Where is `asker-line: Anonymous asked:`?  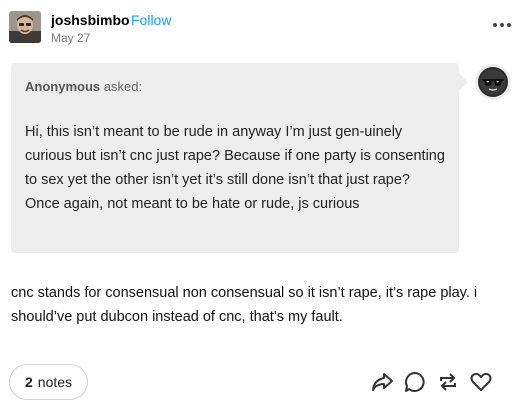
asker-line: Anonymous asked: is located at coordinates (83, 86).